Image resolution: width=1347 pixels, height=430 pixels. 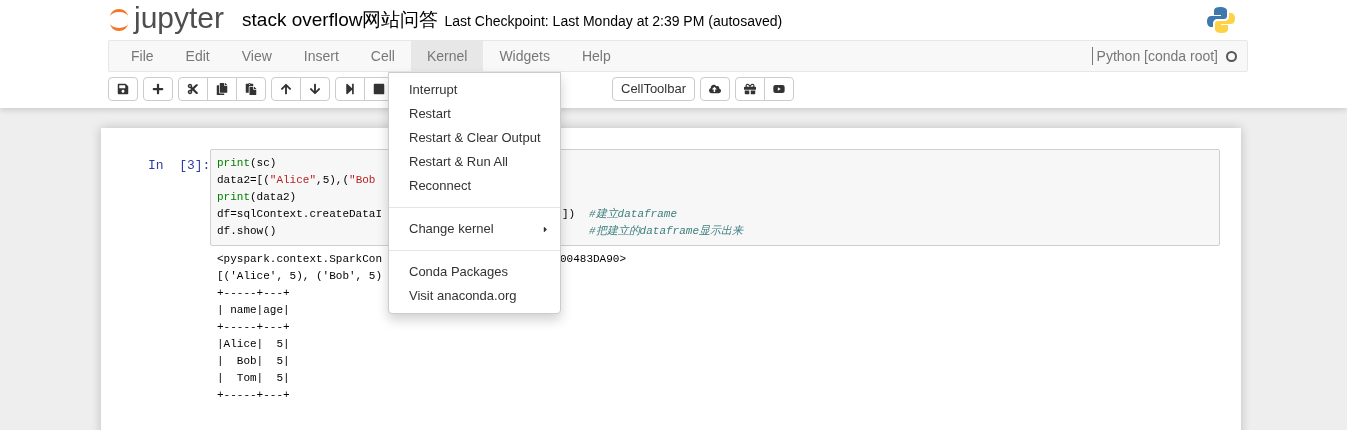 What do you see at coordinates (750, 89) in the screenshot?
I see `gift-icon` at bounding box center [750, 89].